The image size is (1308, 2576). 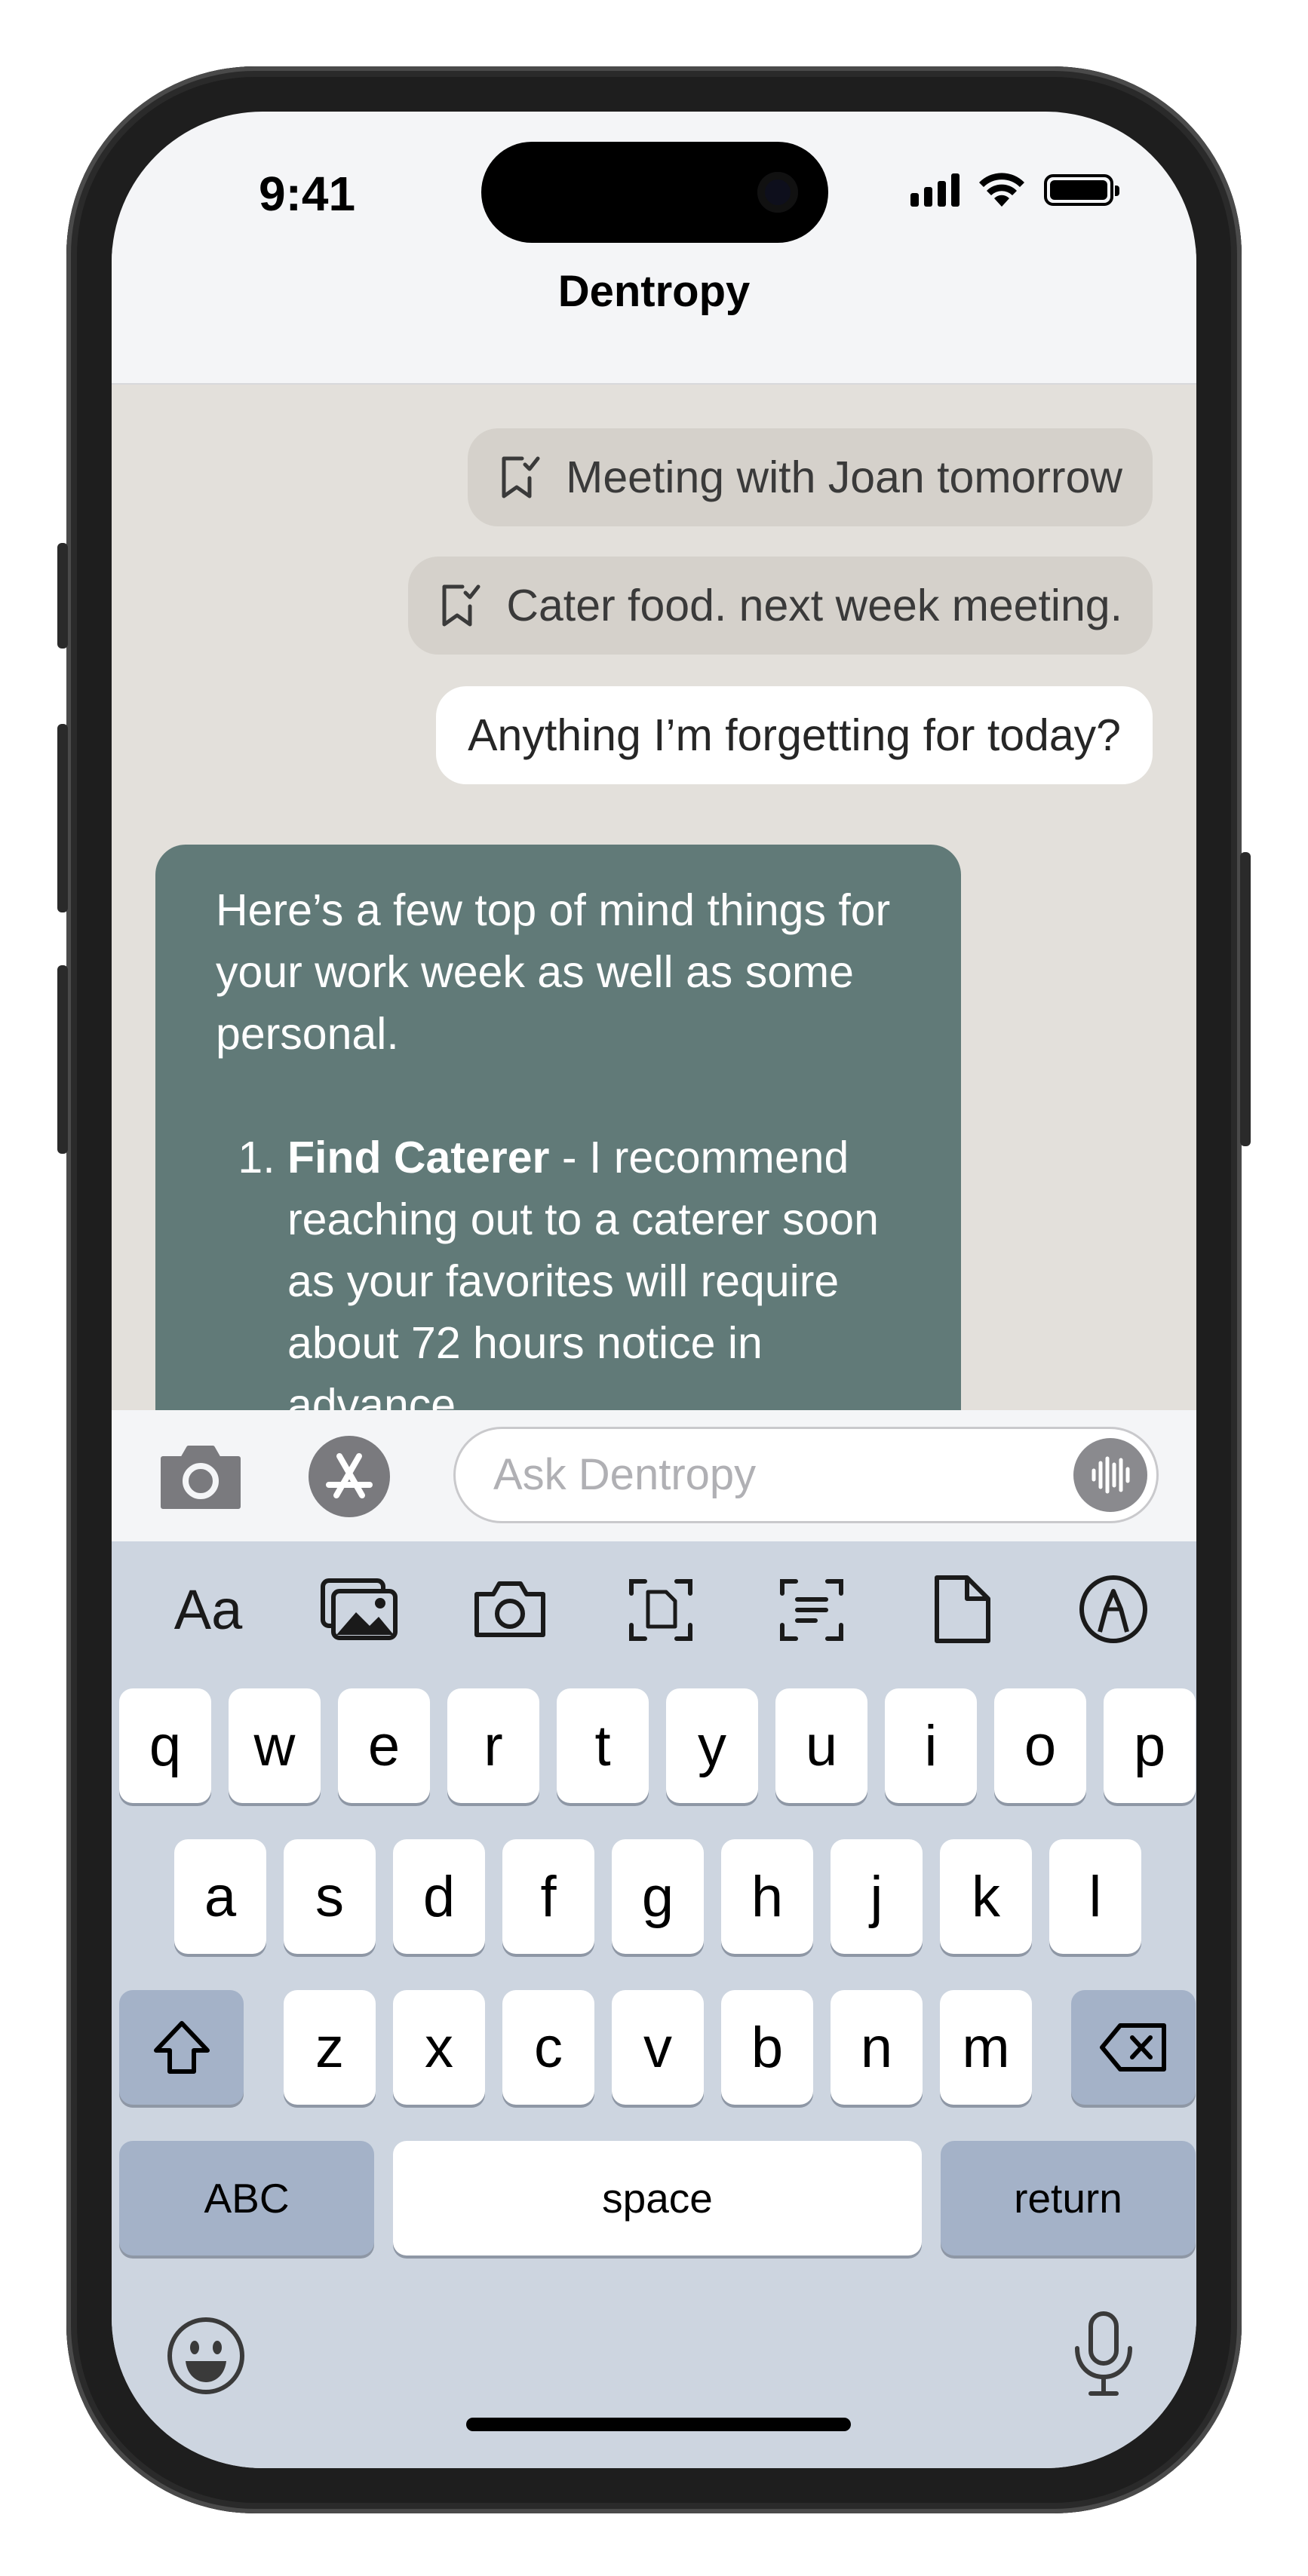 I want to click on text-format-label: Aa, so click(x=208, y=1609).